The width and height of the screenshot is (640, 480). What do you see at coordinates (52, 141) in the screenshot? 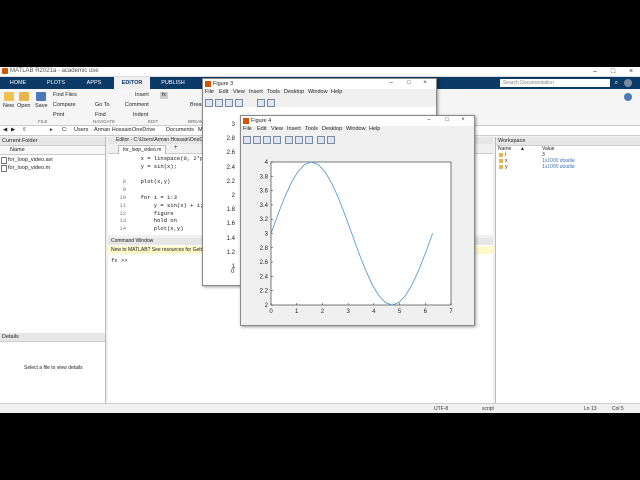
I see `current-folder-header: Current Folder` at bounding box center [52, 141].